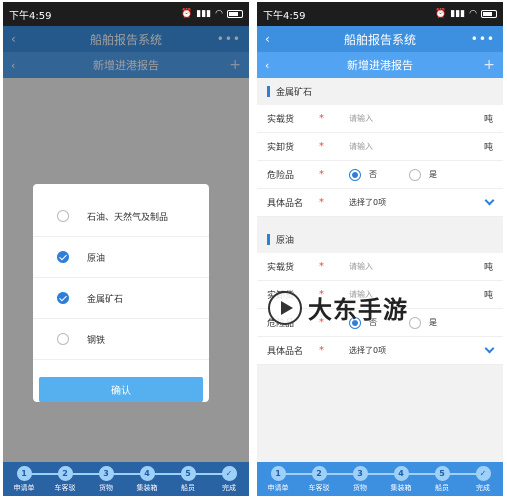 Image resolution: width=507 pixels, height=500 pixels. I want to click on back-icon: ‹, so click(267, 39).